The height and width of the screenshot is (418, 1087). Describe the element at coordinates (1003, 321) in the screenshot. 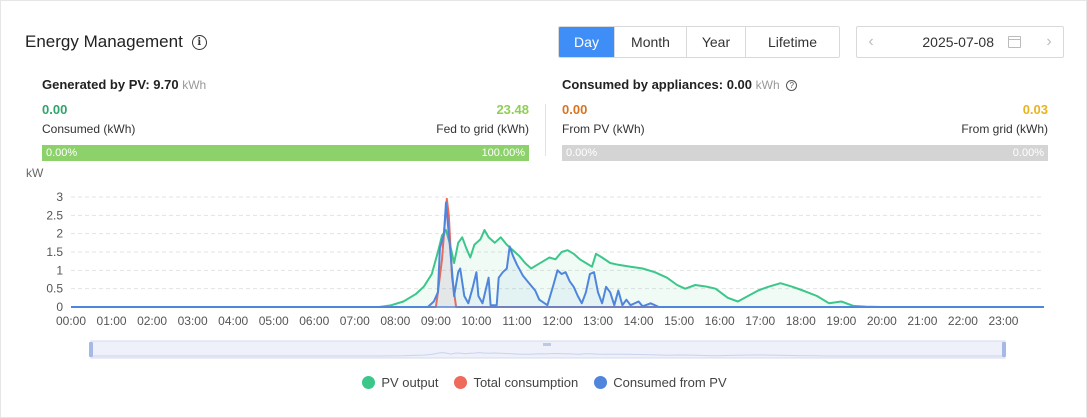

I see `x-tick-label: 23:00` at that location.